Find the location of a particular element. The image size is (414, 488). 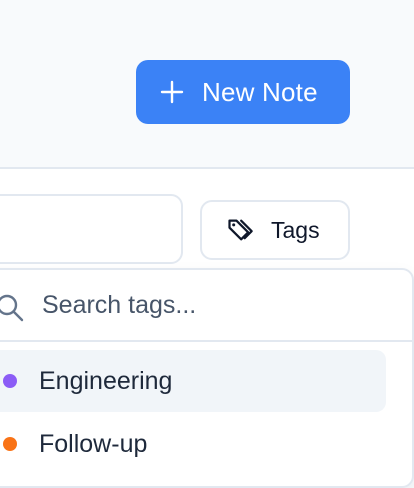

new-note-button: New Note is located at coordinates (243, 92).